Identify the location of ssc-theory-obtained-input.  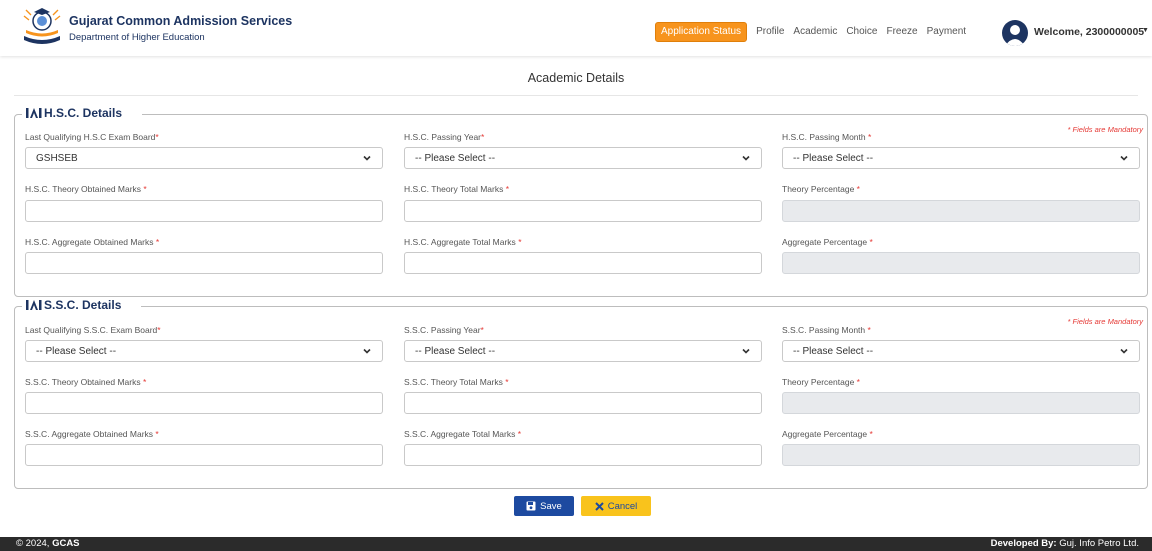
(204, 403).